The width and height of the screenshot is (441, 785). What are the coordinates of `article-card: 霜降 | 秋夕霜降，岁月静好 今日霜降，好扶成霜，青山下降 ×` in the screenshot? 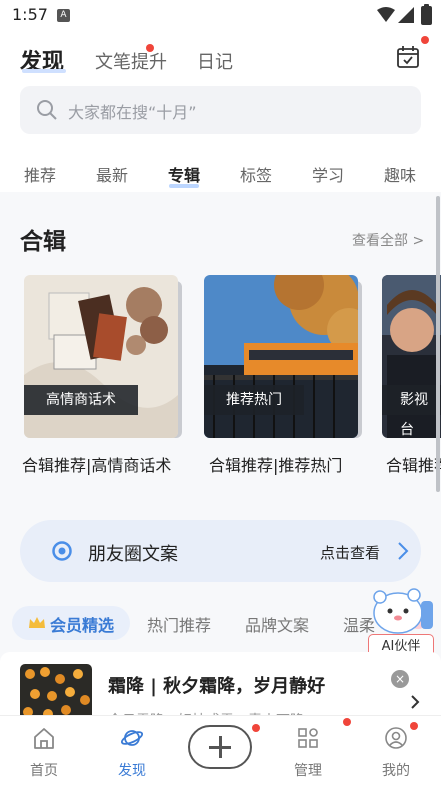 It's located at (220, 690).